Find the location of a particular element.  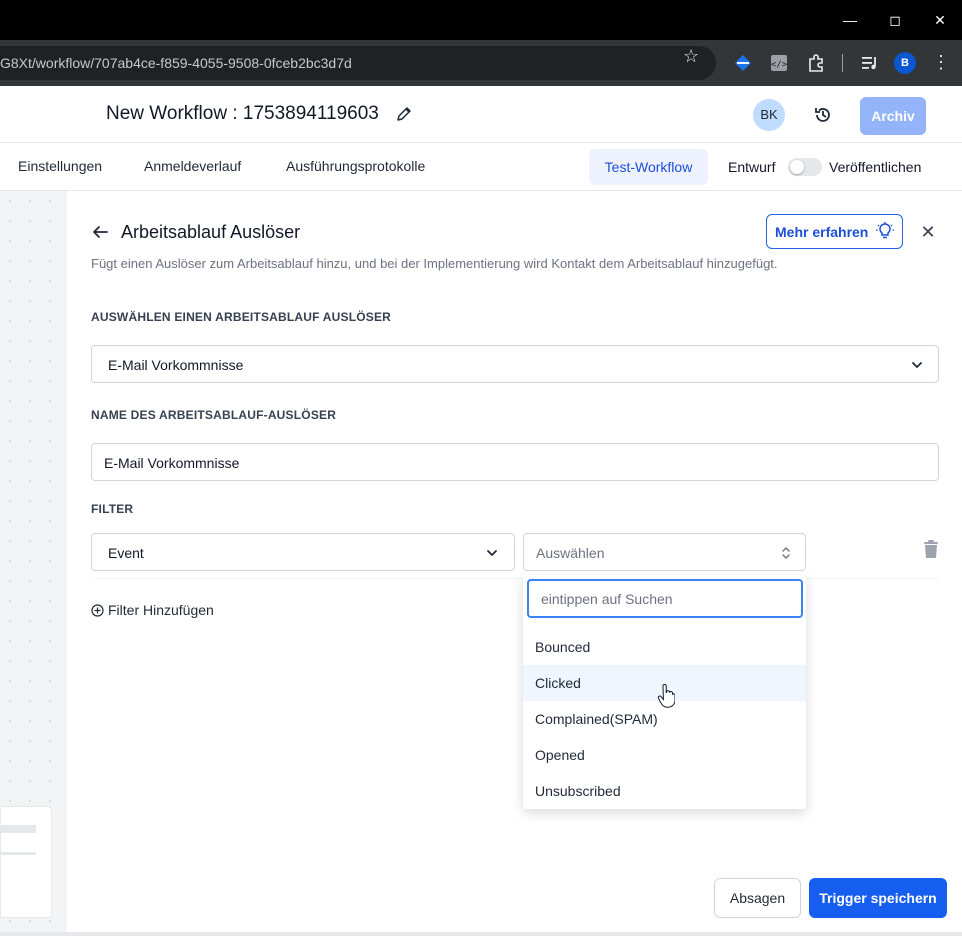

extension-code-icon: </> is located at coordinates (779, 63).